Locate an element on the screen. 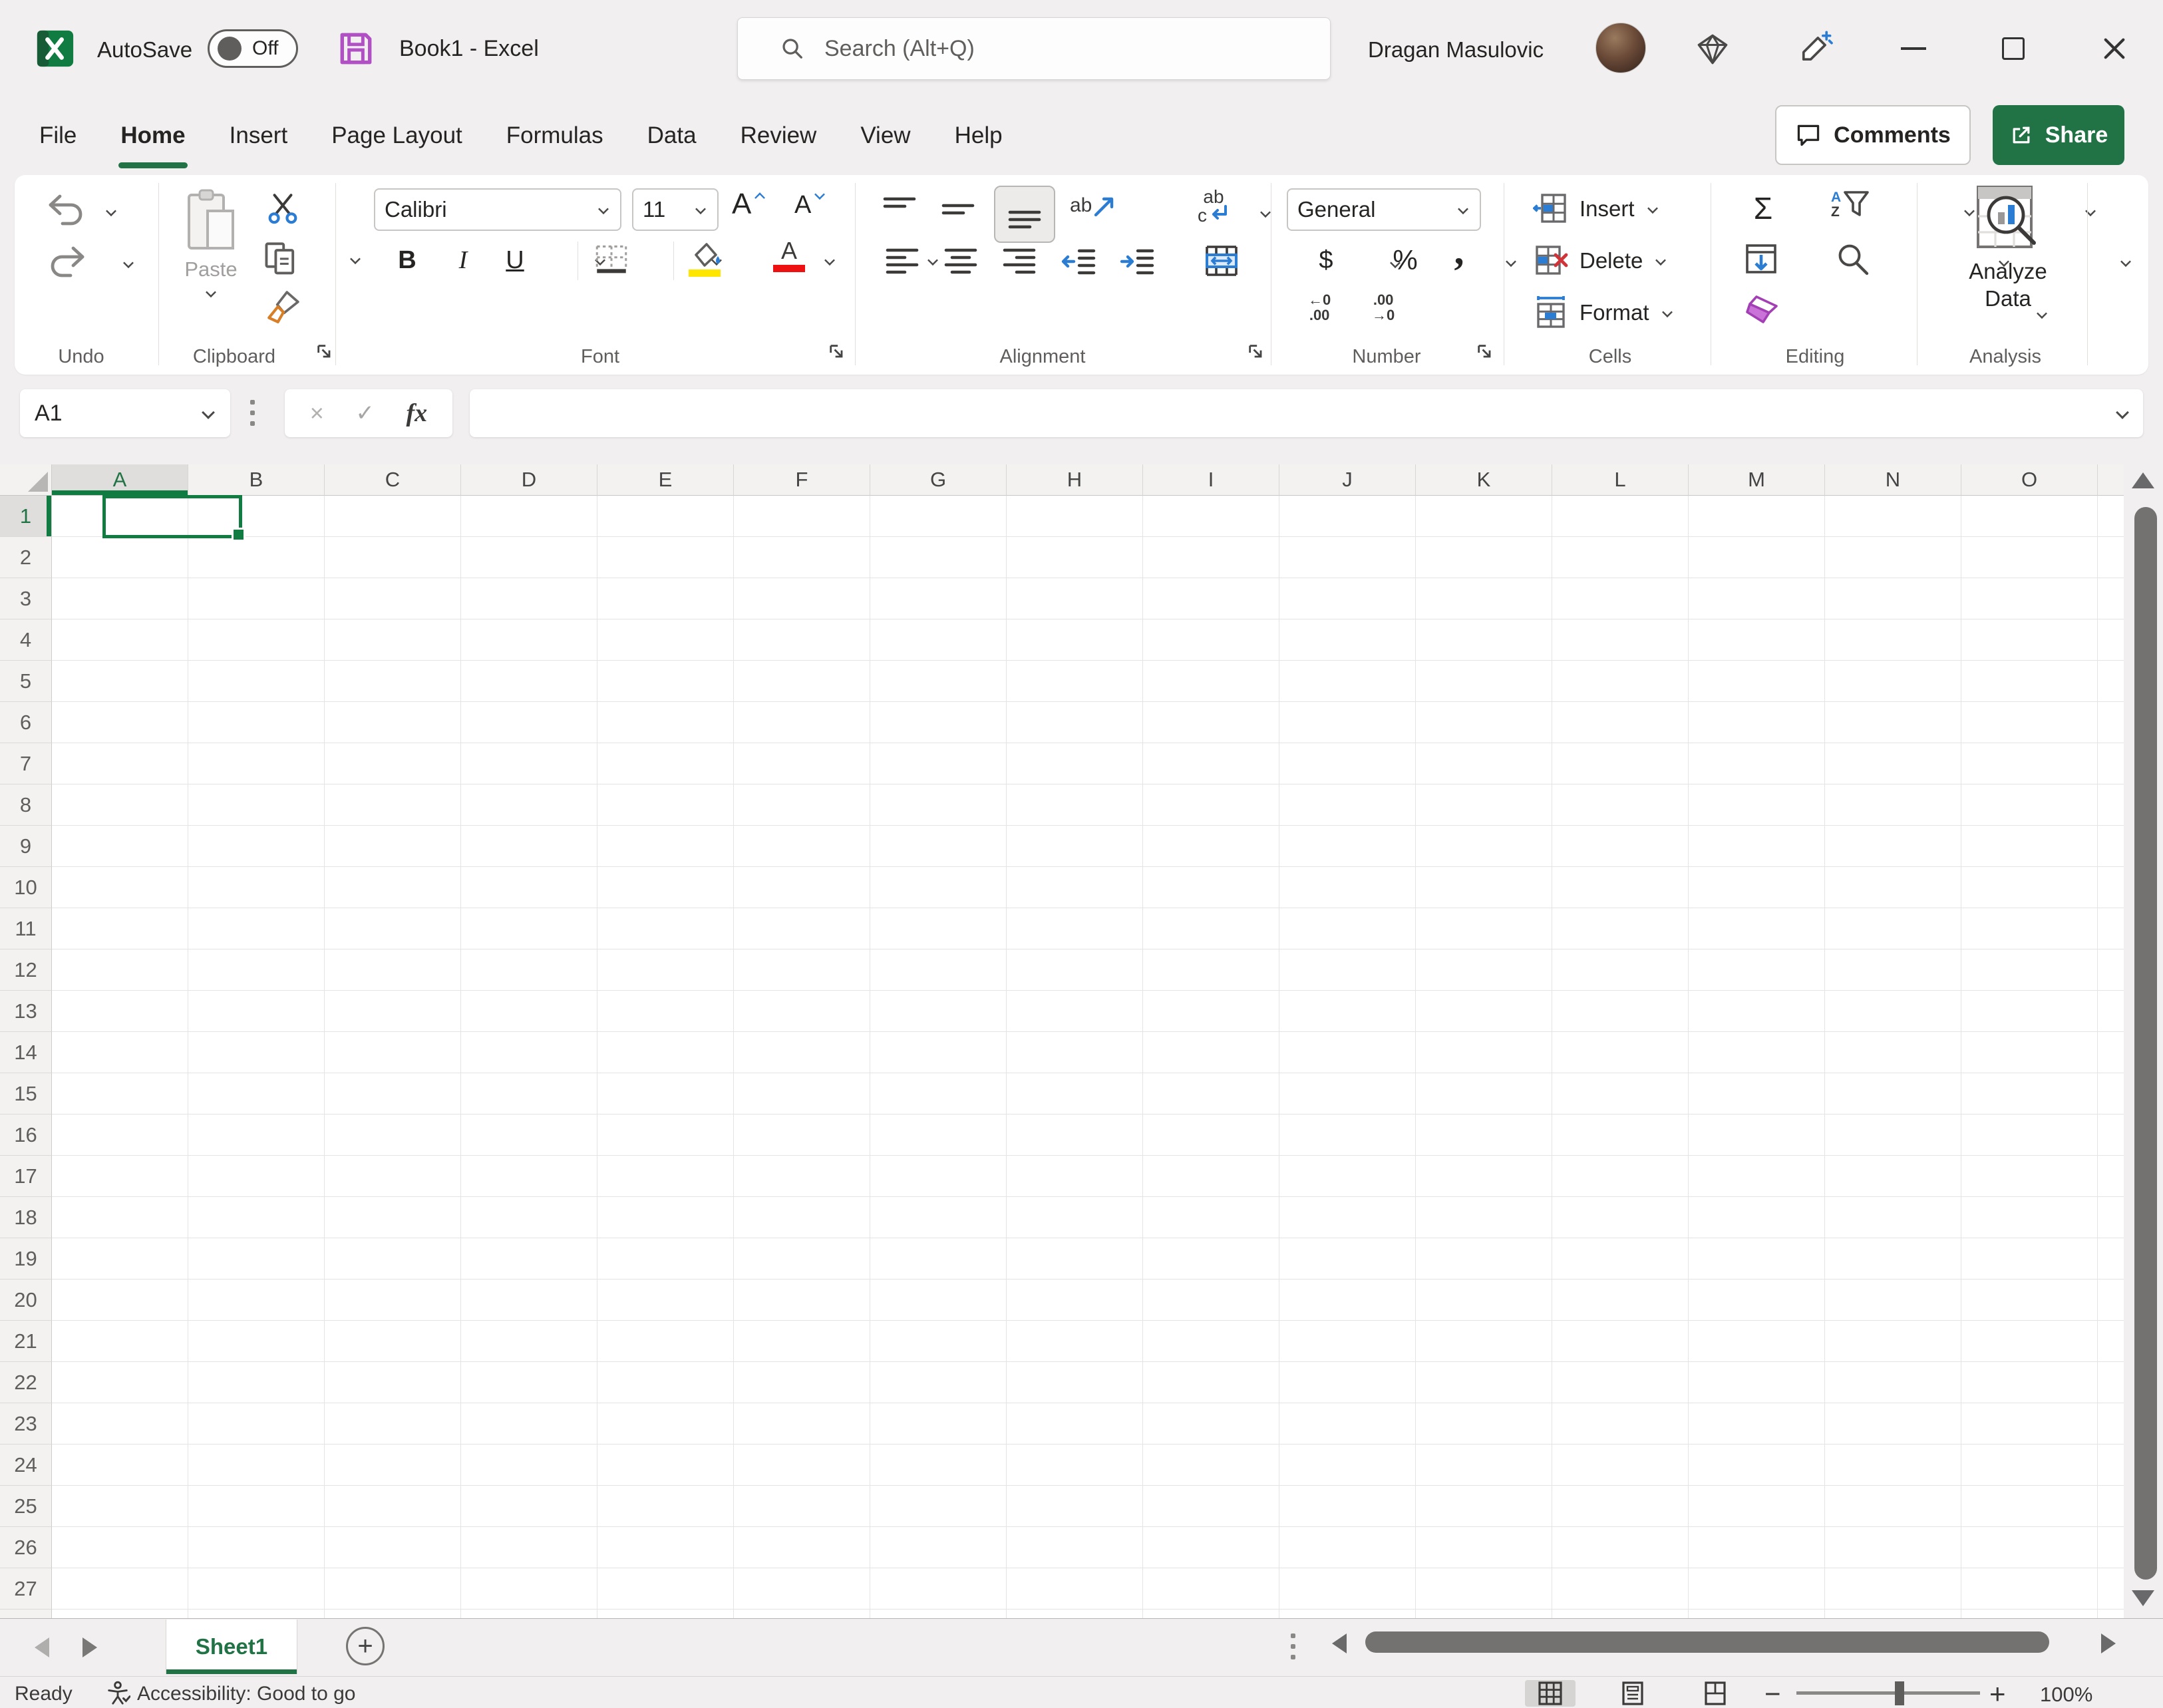 The image size is (2163, 1708). cell-M20 is located at coordinates (1757, 1300).